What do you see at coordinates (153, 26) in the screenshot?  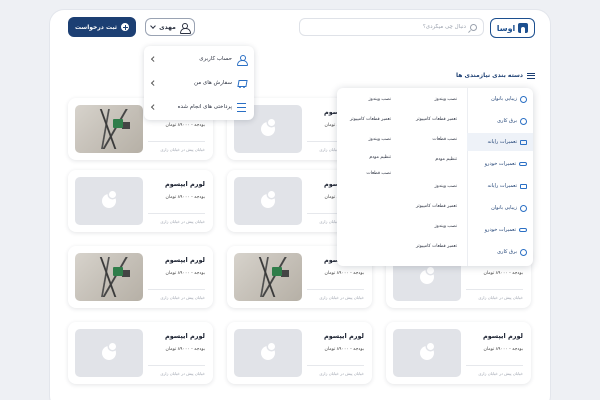 I see `chevron-down-icon` at bounding box center [153, 26].